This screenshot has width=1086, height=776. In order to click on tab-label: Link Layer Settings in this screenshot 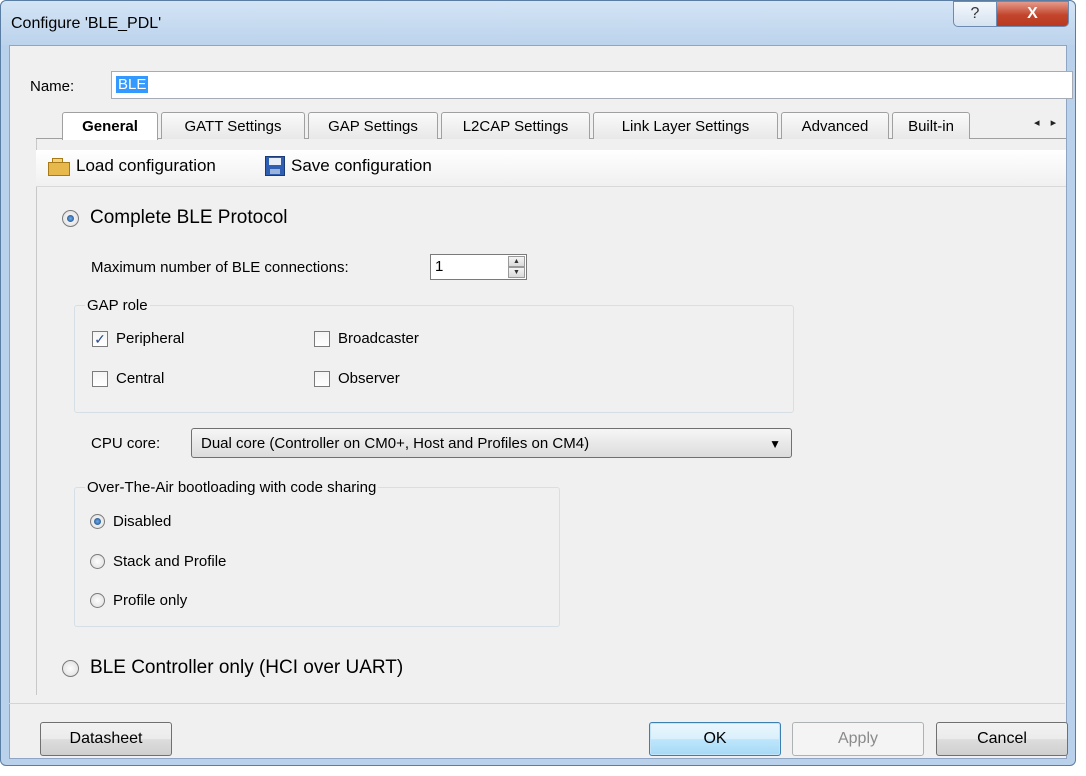, I will do `click(685, 126)`.